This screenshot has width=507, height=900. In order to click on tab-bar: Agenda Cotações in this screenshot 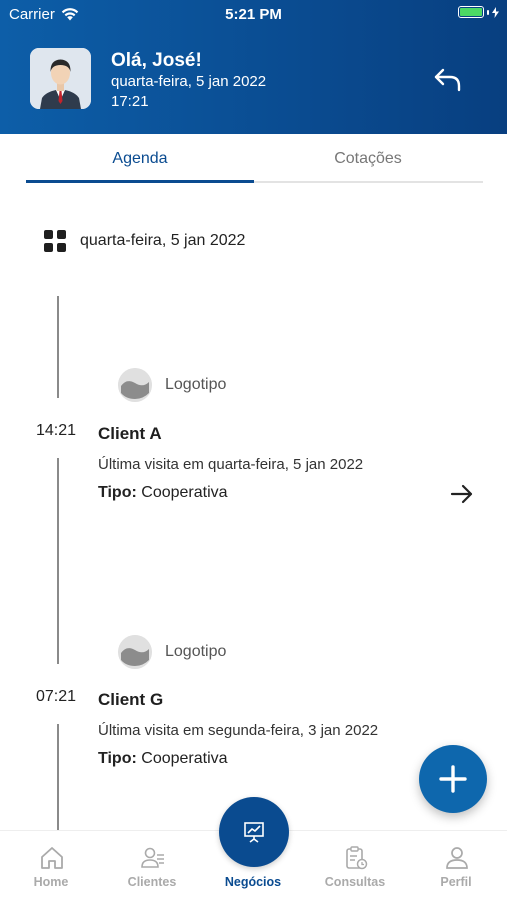, I will do `click(254, 162)`.